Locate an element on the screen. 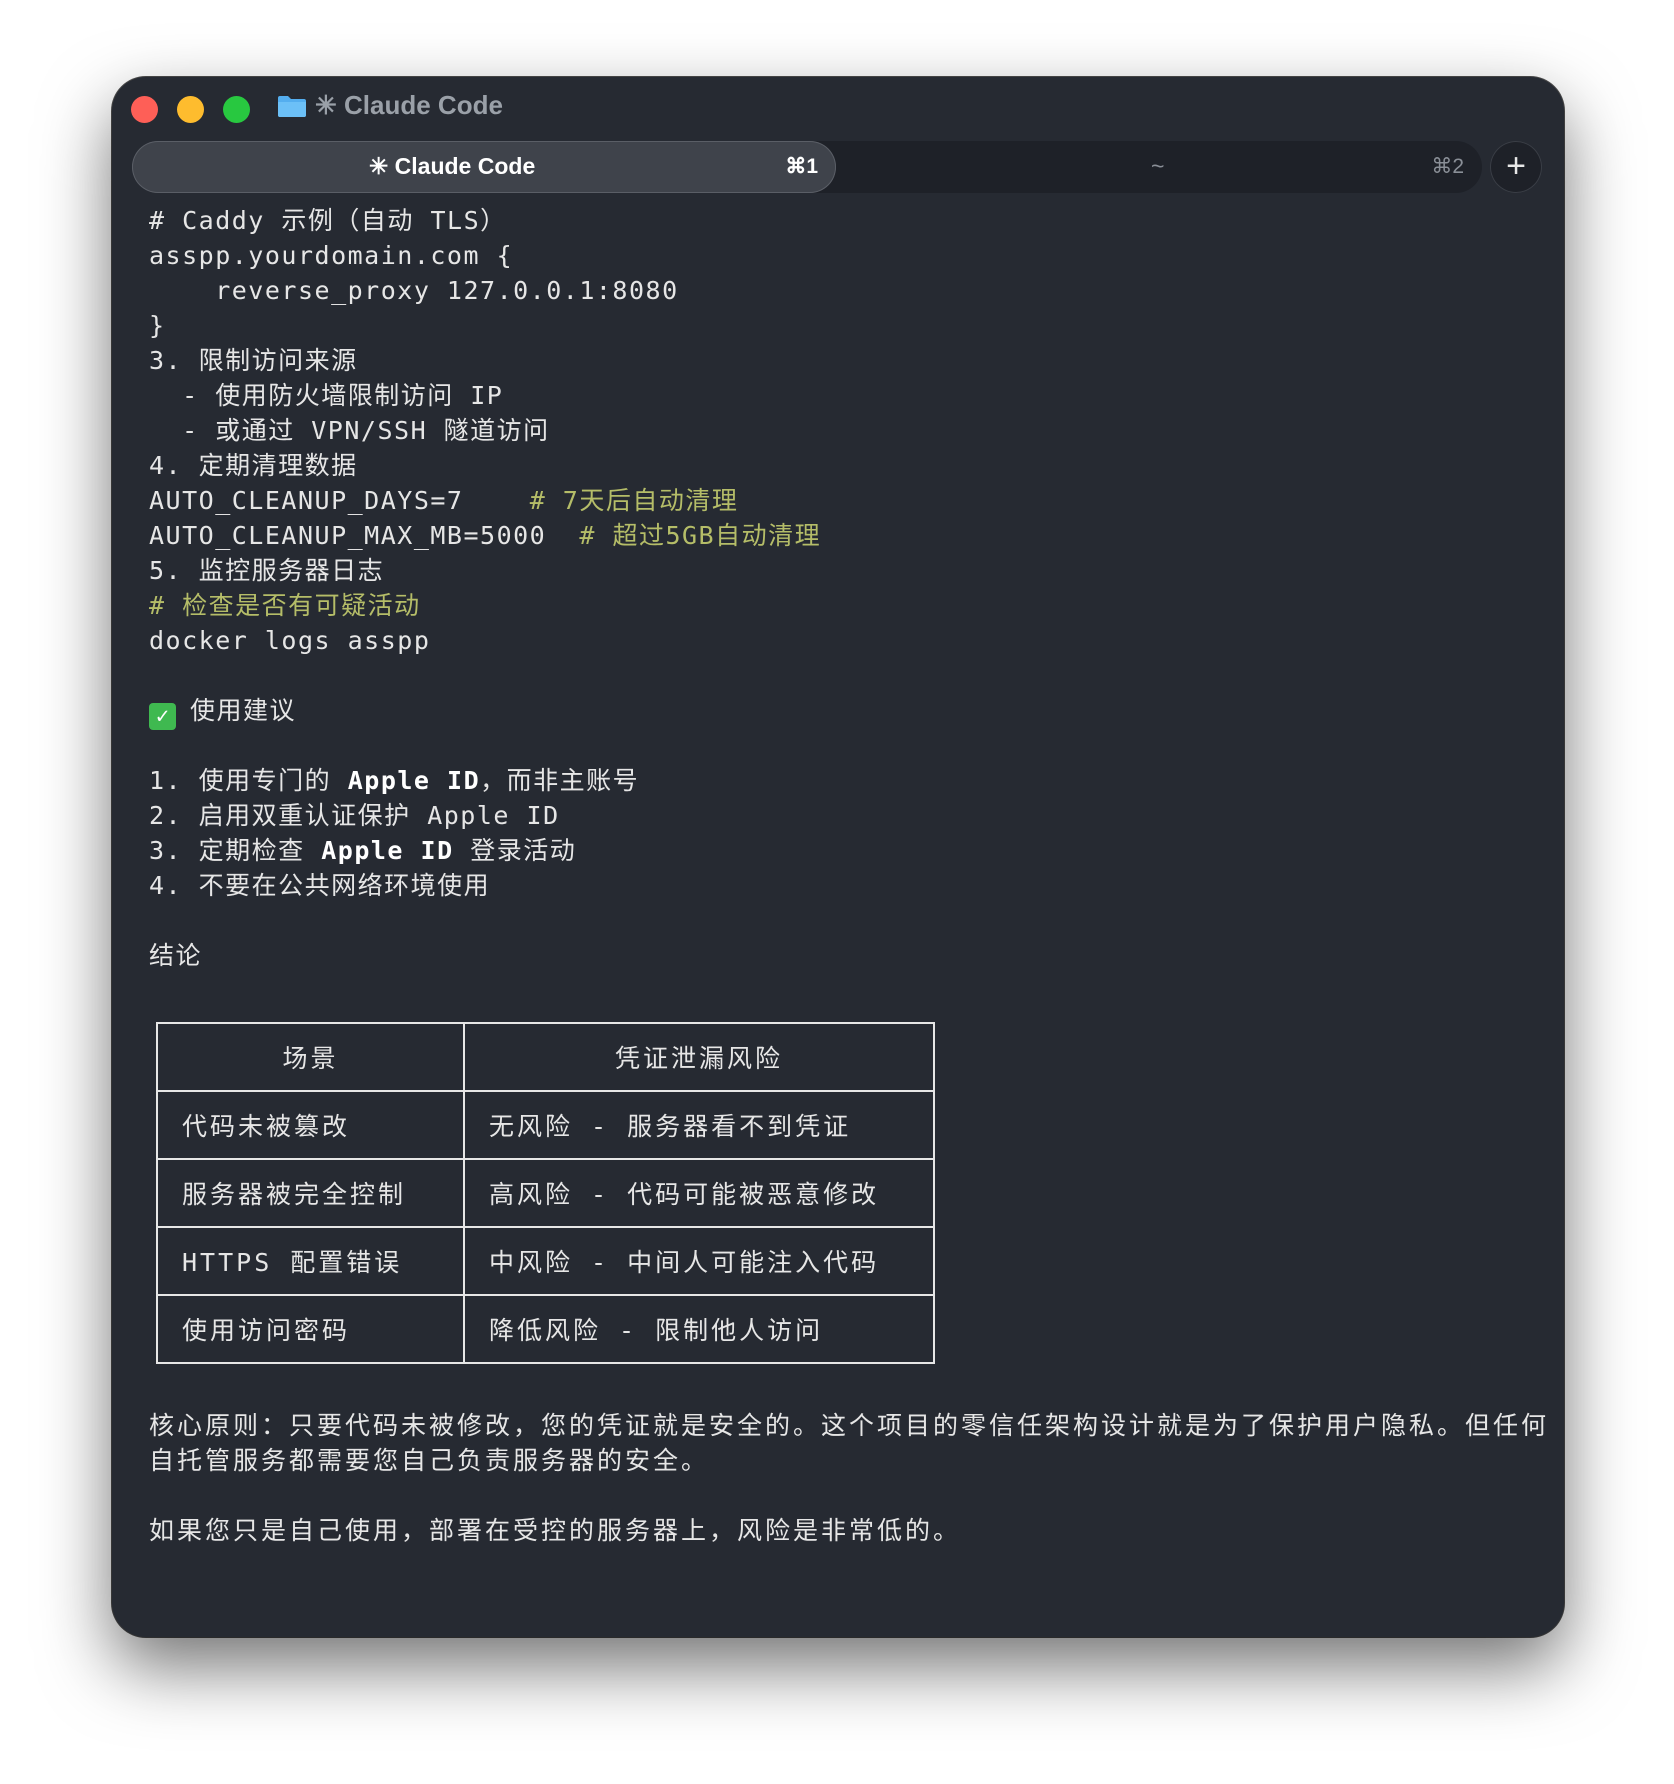  new-tab-button: + is located at coordinates (1516, 167).